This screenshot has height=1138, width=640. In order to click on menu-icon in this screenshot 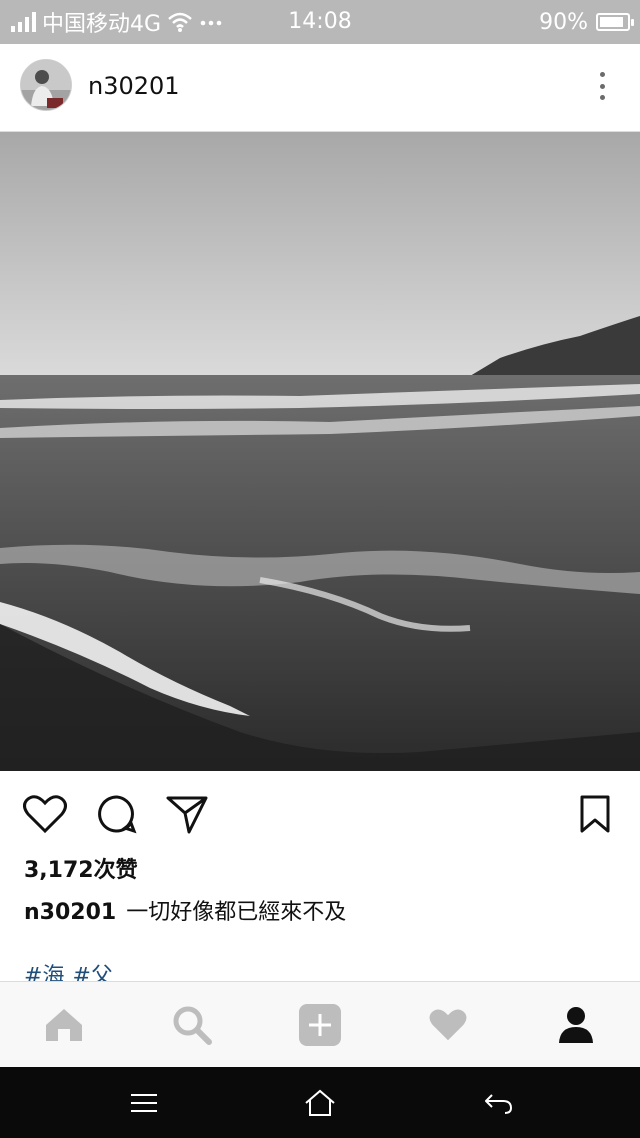, I will do `click(144, 1103)`.